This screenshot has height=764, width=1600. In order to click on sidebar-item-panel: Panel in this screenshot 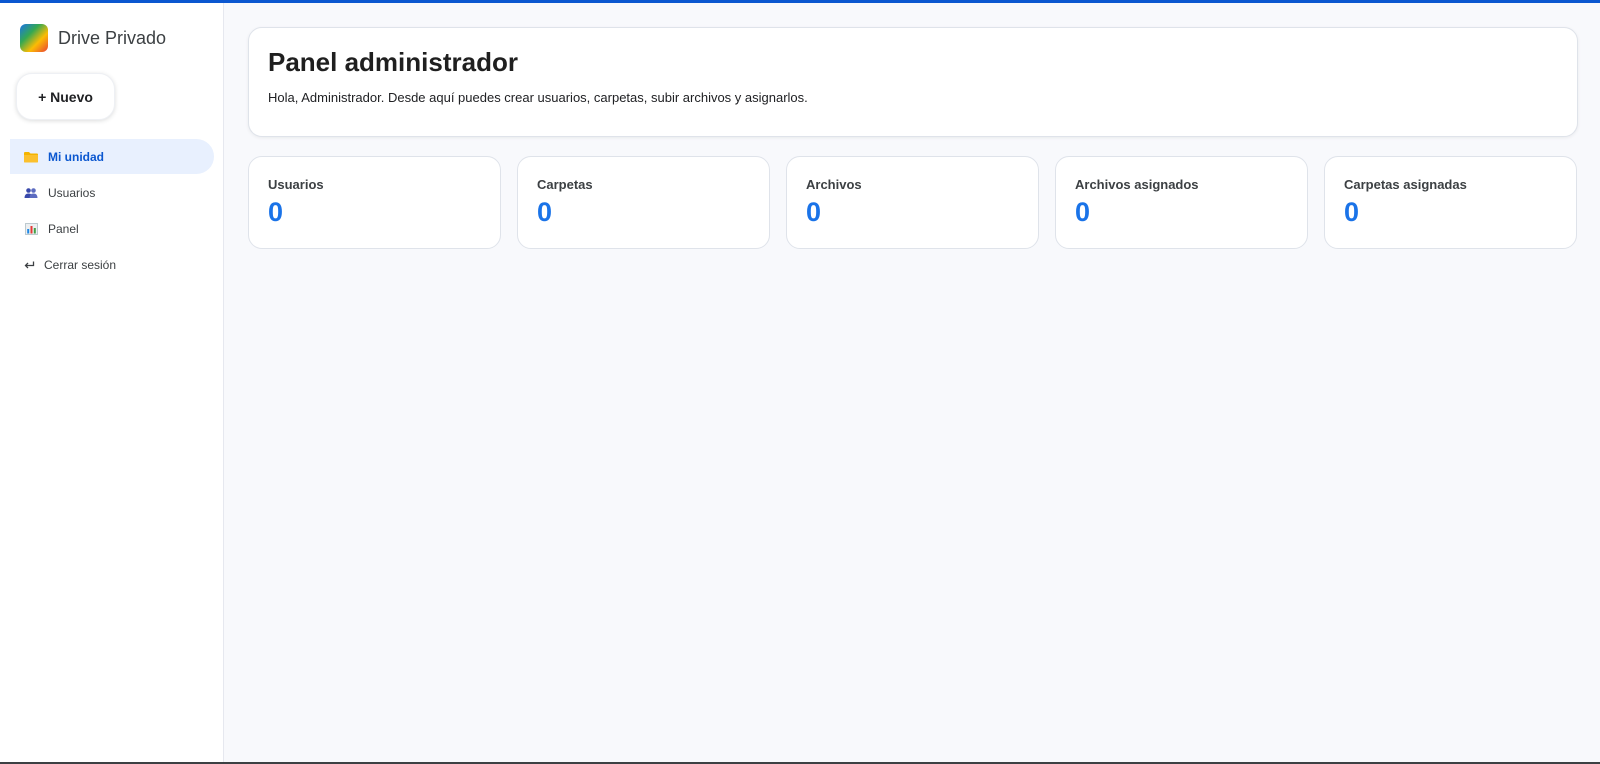, I will do `click(112, 228)`.